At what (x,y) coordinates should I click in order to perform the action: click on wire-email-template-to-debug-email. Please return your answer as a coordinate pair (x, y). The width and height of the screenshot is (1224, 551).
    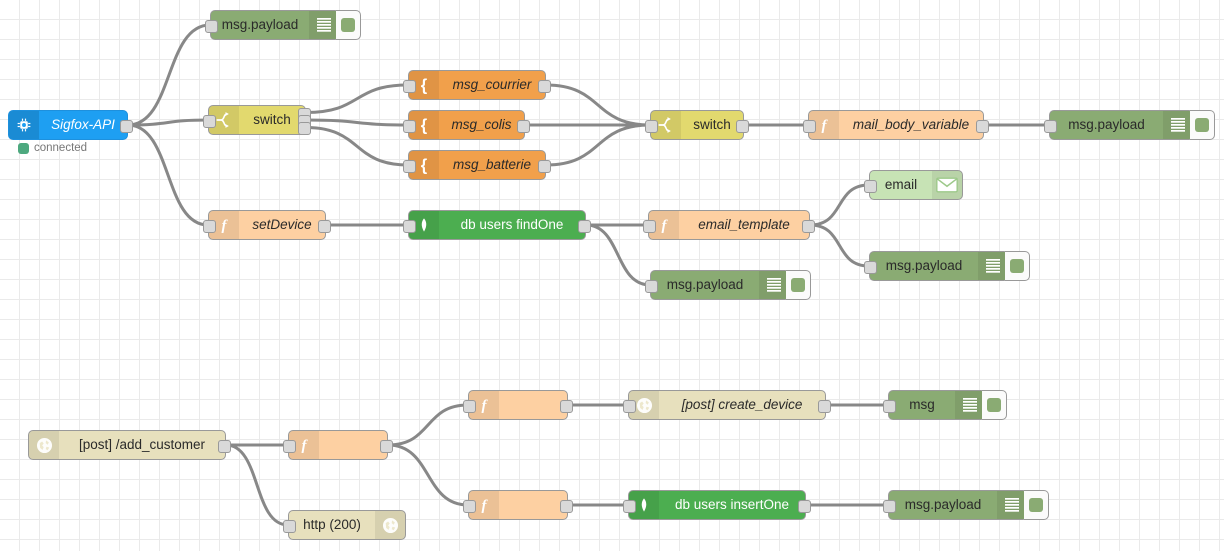
    Looking at the image, I should click on (839, 245).